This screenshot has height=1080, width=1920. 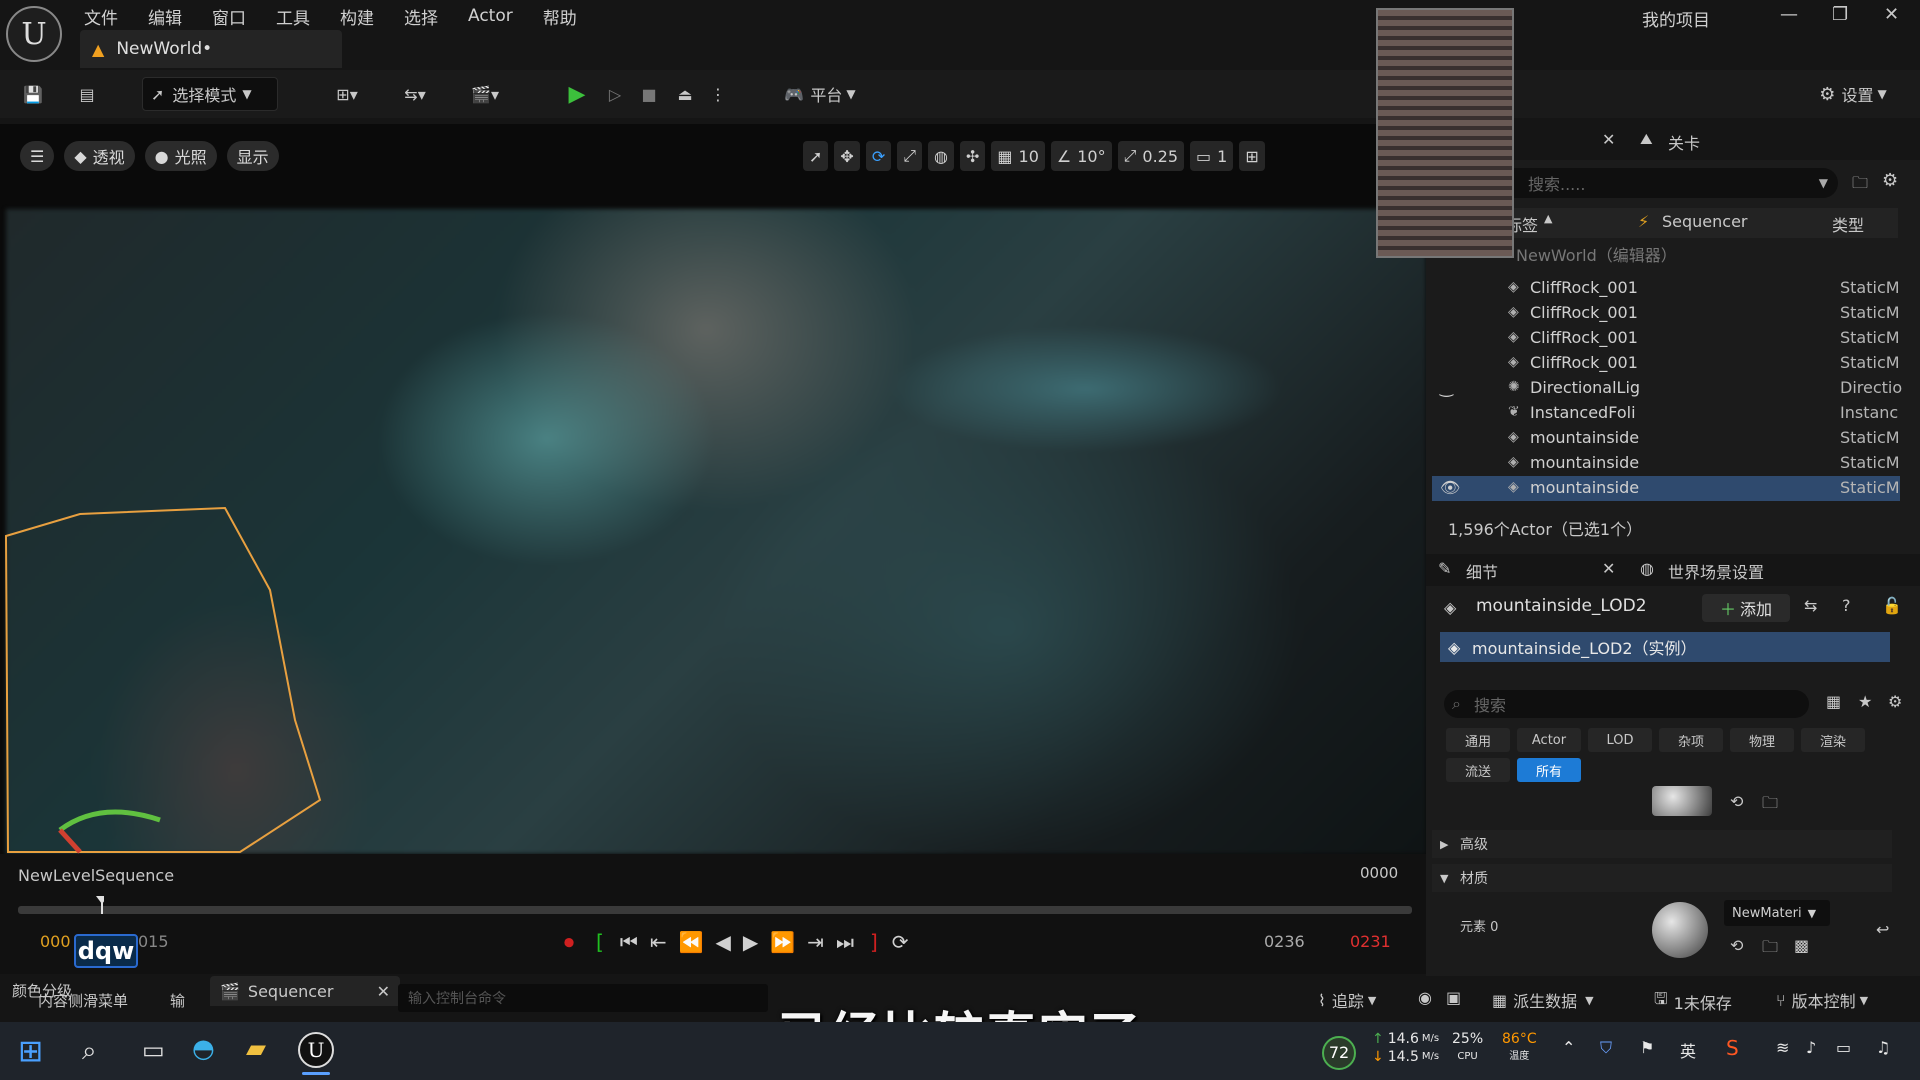 What do you see at coordinates (256, 1049) in the screenshot?
I see `file-explorer-icon: ▰` at bounding box center [256, 1049].